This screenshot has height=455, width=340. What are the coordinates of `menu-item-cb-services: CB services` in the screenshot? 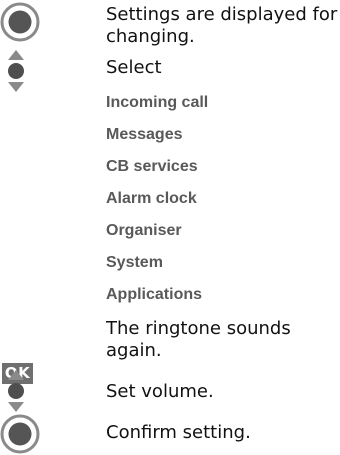 It's located at (152, 166).